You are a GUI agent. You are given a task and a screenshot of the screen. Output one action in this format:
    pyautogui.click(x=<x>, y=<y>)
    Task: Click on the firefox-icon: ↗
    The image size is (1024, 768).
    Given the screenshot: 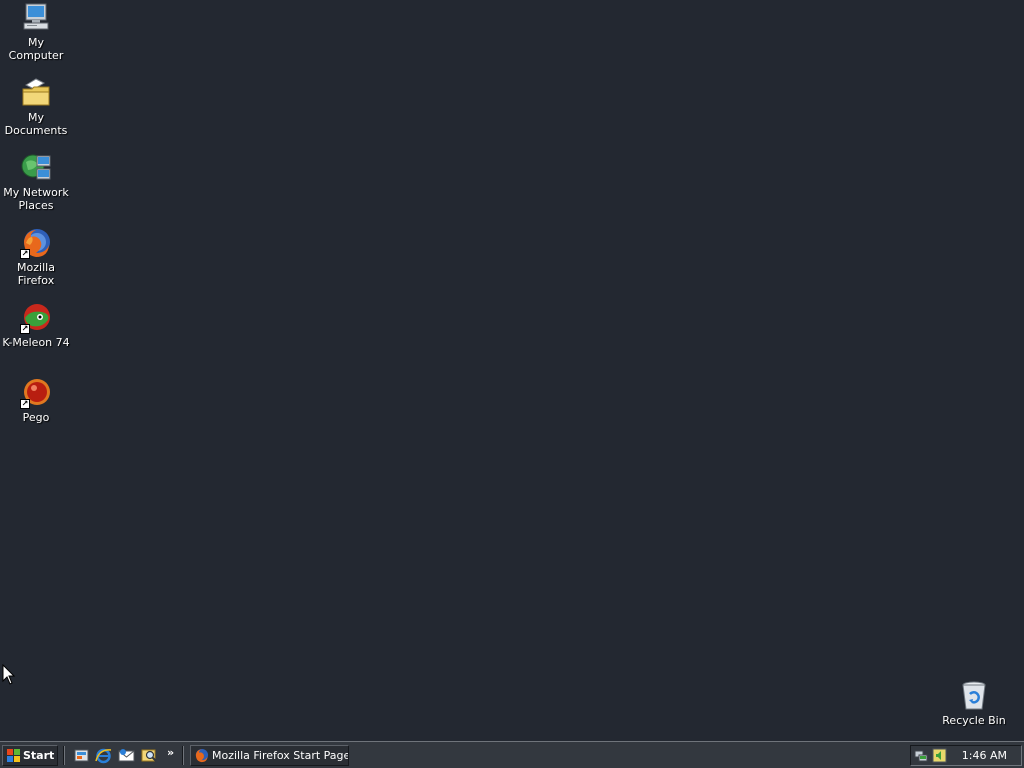 What is the action you would take?
    pyautogui.click(x=36, y=243)
    